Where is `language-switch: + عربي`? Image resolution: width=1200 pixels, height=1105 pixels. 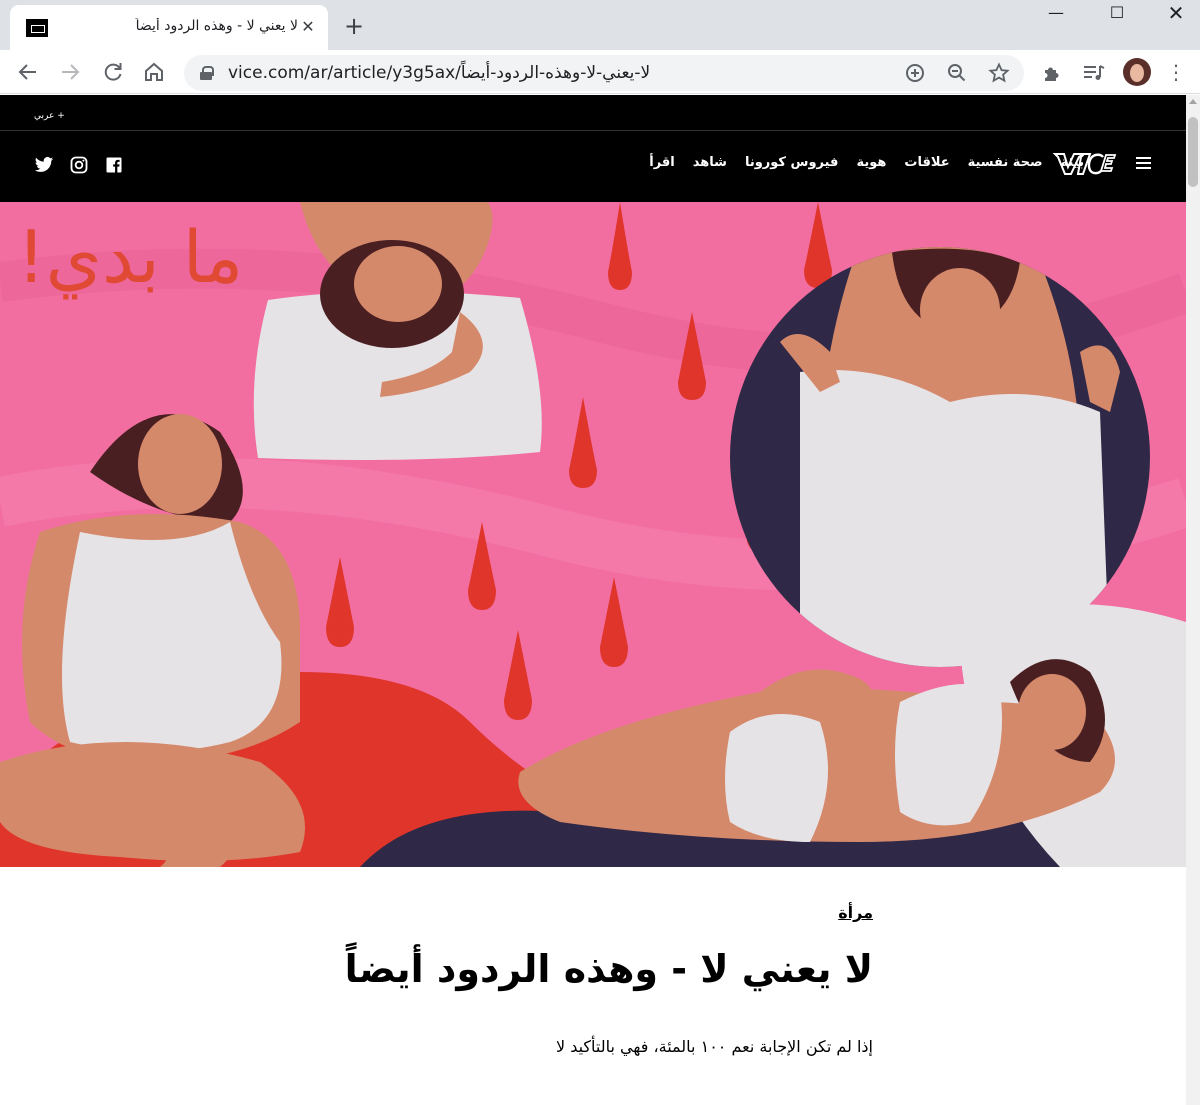
language-switch: + عربي is located at coordinates (49, 116).